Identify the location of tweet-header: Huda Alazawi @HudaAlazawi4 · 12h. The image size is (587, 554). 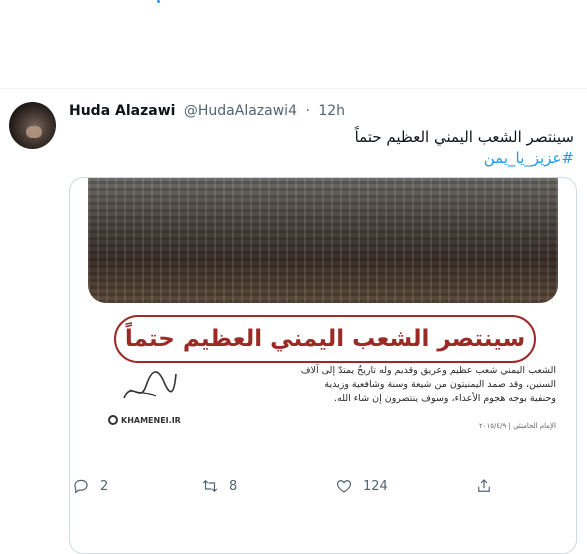
(207, 111).